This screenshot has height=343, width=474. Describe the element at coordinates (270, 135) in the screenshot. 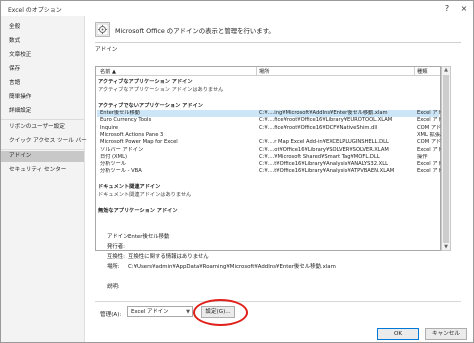

I see `table-row: Microsoft Actions Pane 3 XML 拡張パック` at that location.